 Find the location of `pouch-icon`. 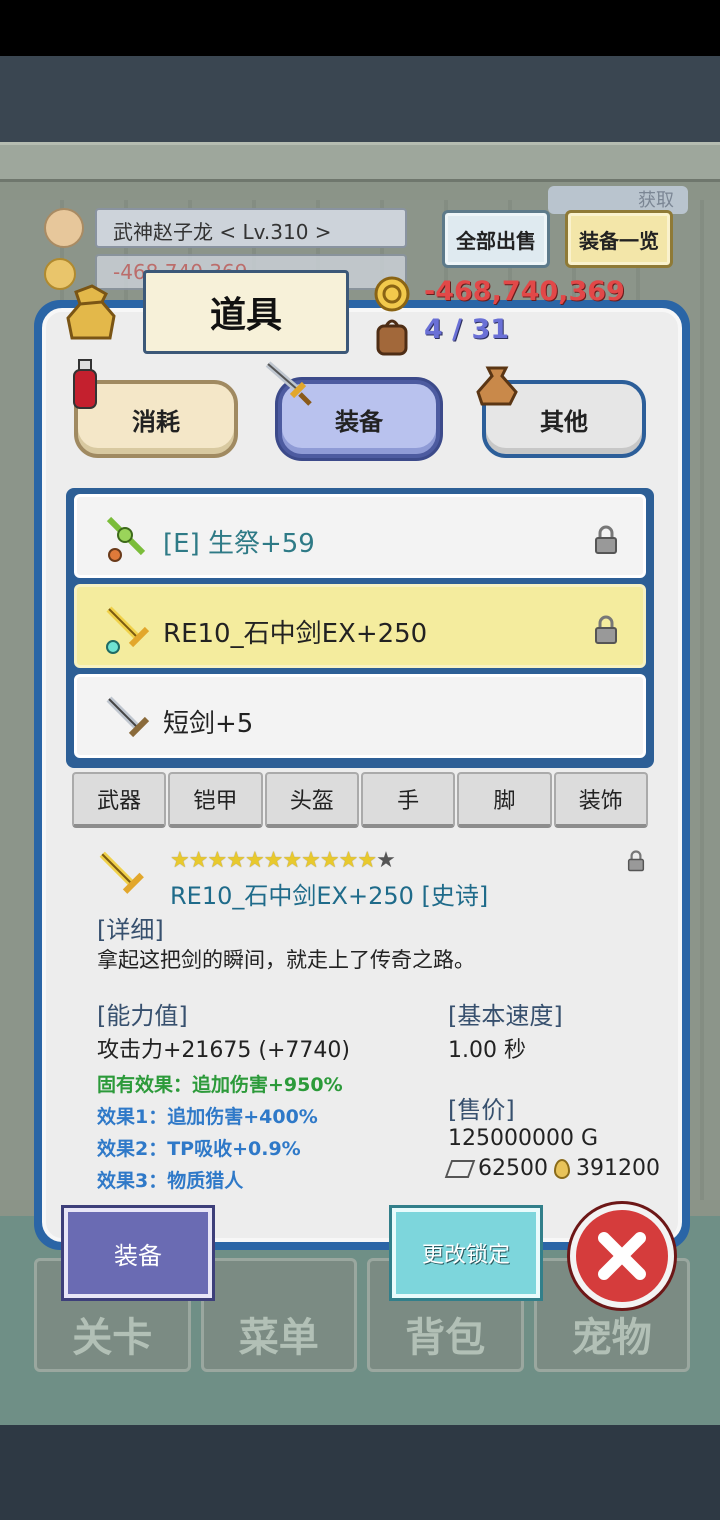

pouch-icon is located at coordinates (497, 386).